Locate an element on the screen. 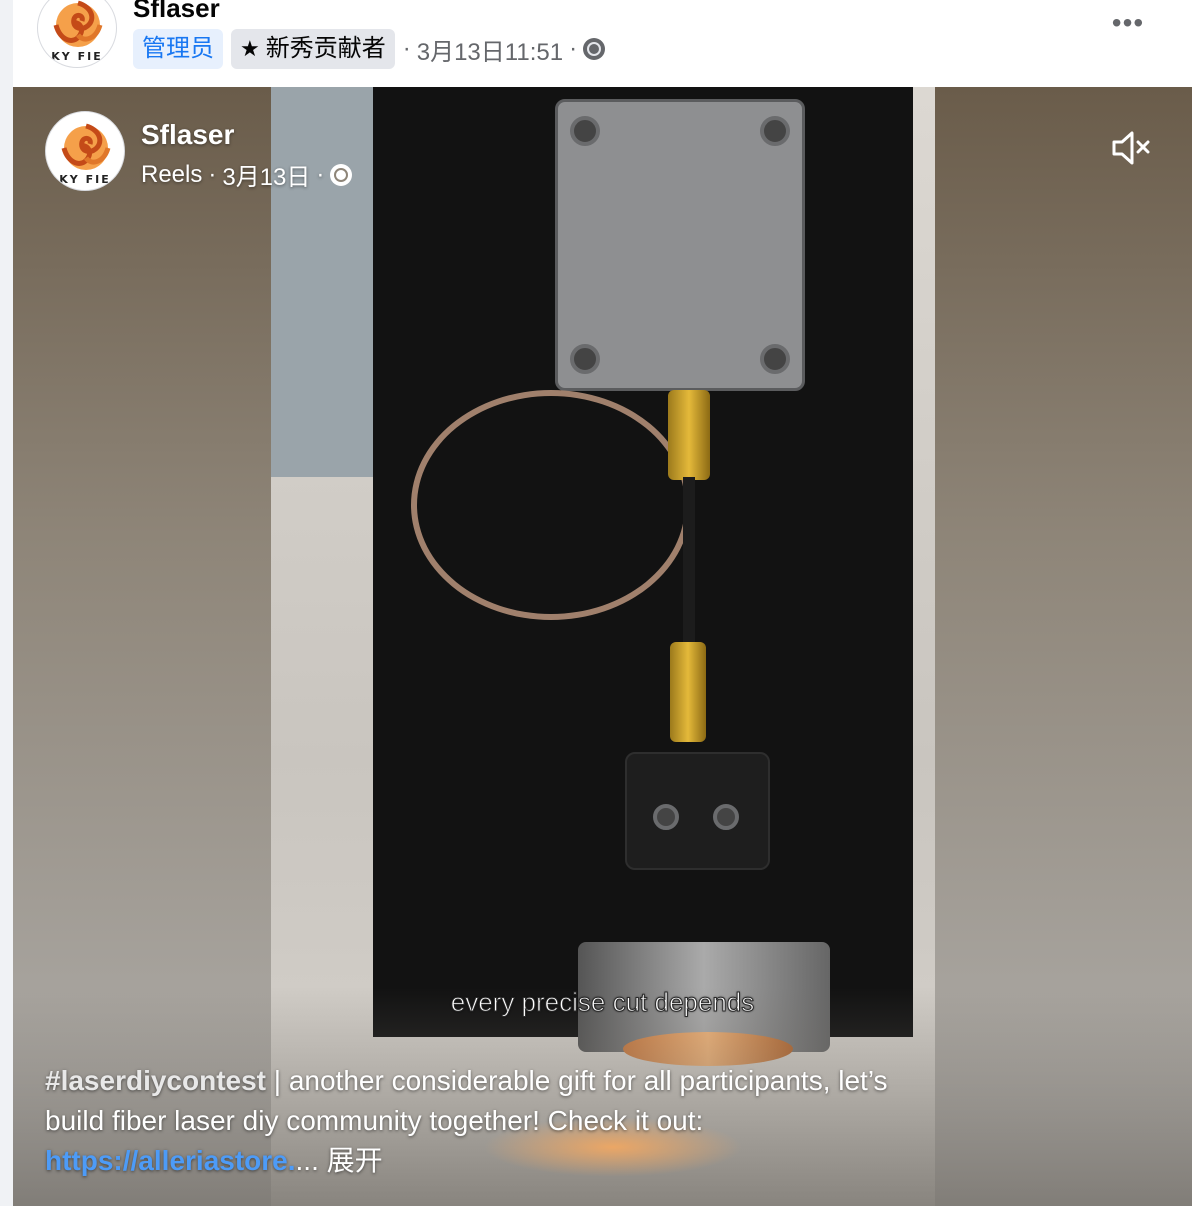 Image resolution: width=1192 pixels, height=1206 pixels. admin-badge: 管理员 is located at coordinates (178, 49).